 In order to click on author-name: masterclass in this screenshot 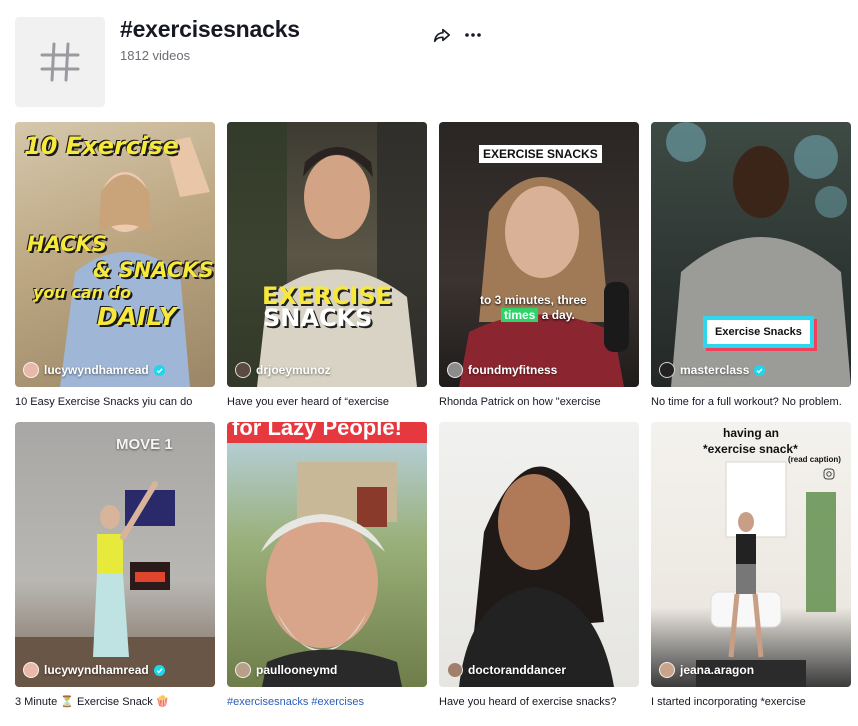, I will do `click(715, 370)`.